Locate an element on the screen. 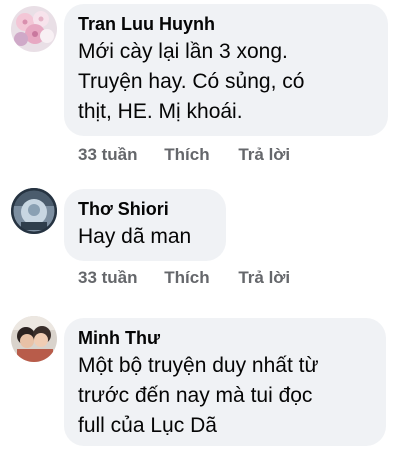  comment-author: Minh Thư is located at coordinates (225, 338).